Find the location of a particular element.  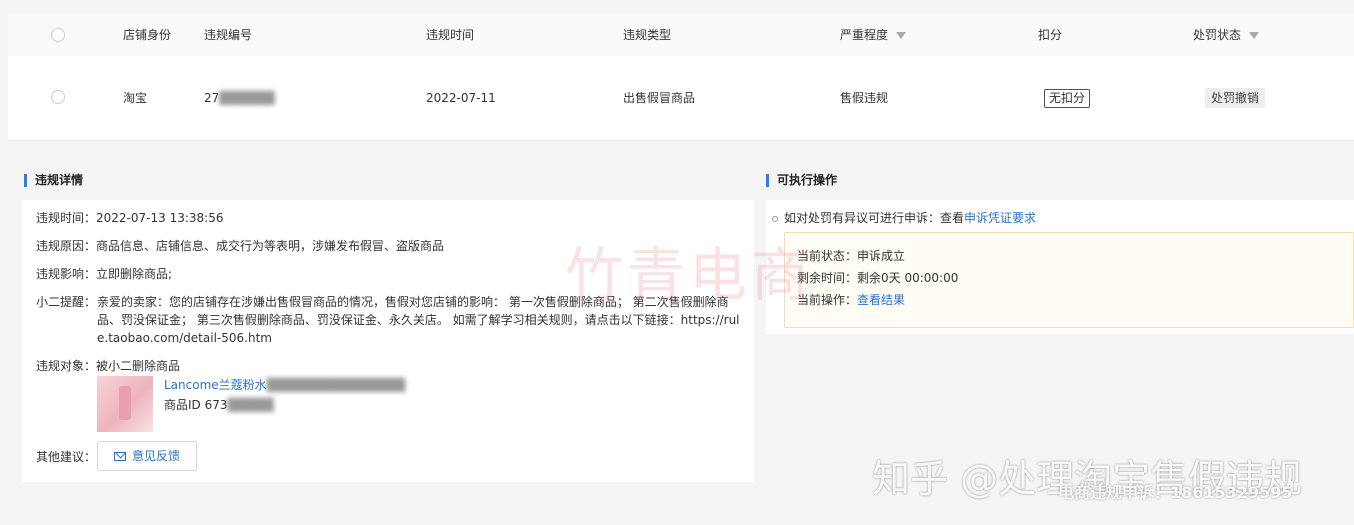

actions-section-title: 可执行操作 is located at coordinates (801, 180).